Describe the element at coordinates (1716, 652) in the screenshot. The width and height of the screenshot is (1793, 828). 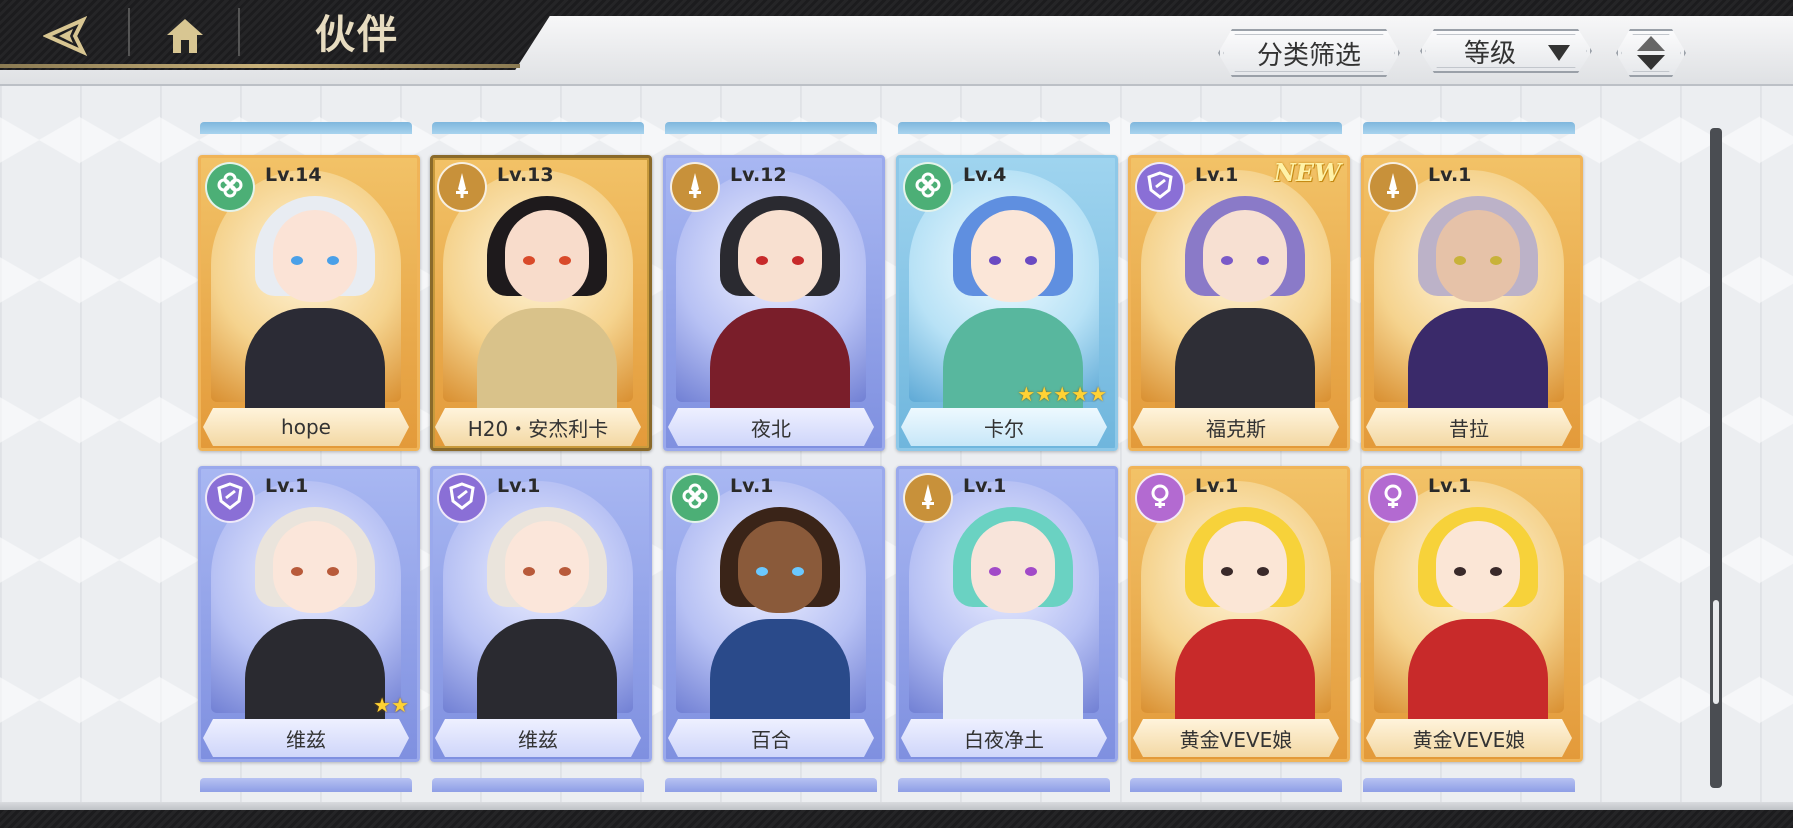
I see `scrollbar-thumb` at that location.